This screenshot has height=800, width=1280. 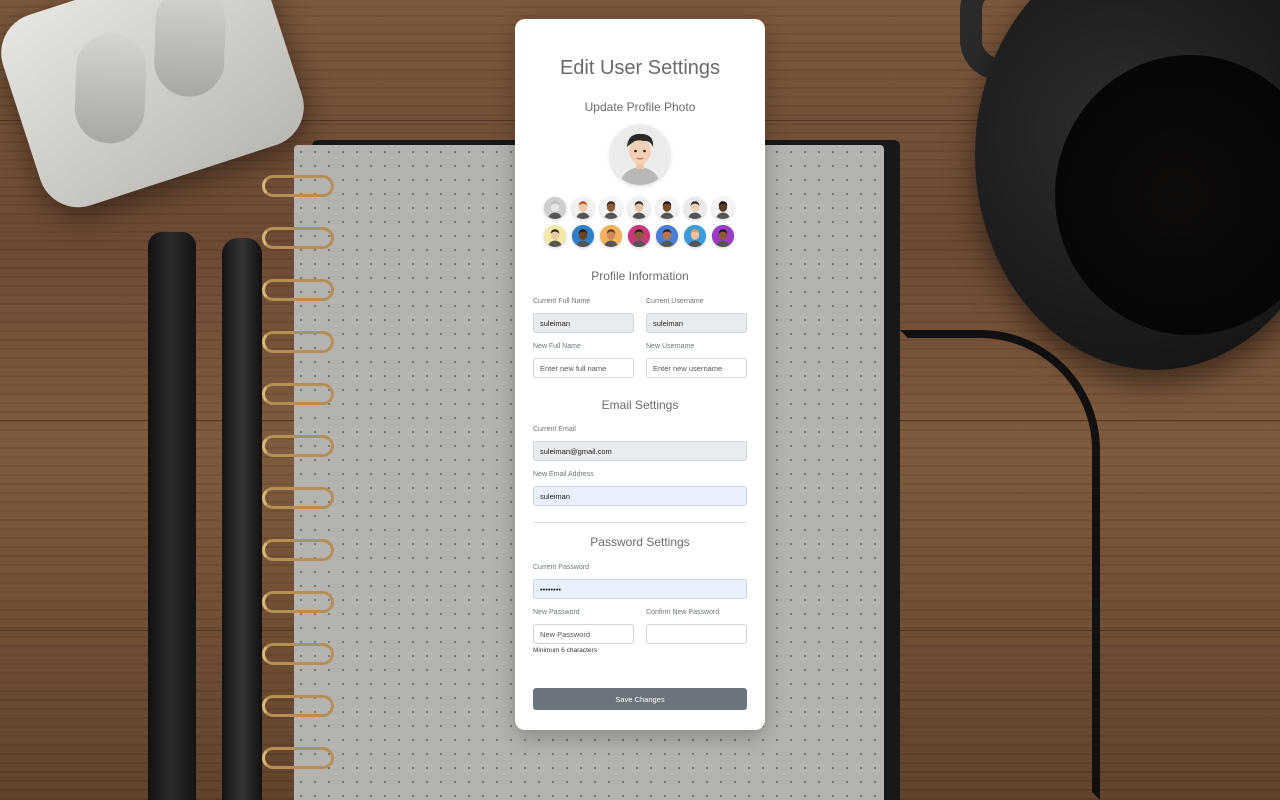 What do you see at coordinates (557, 346) in the screenshot?
I see `new-full-name-label: New Full Name` at bounding box center [557, 346].